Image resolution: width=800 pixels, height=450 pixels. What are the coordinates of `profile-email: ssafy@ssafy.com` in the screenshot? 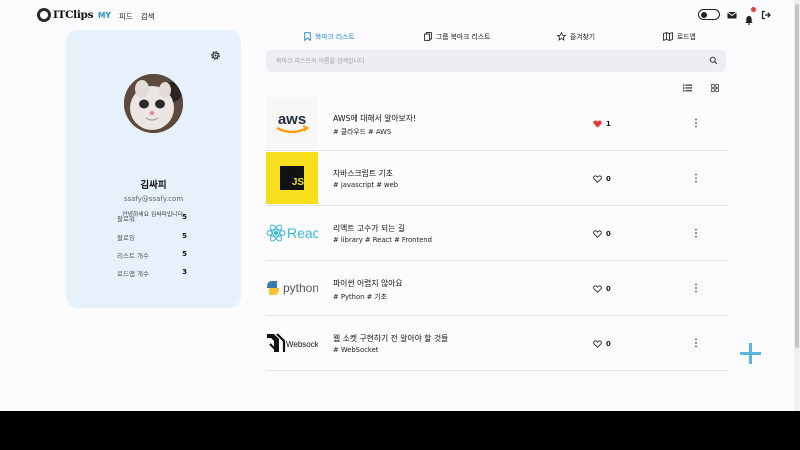 It's located at (153, 199).